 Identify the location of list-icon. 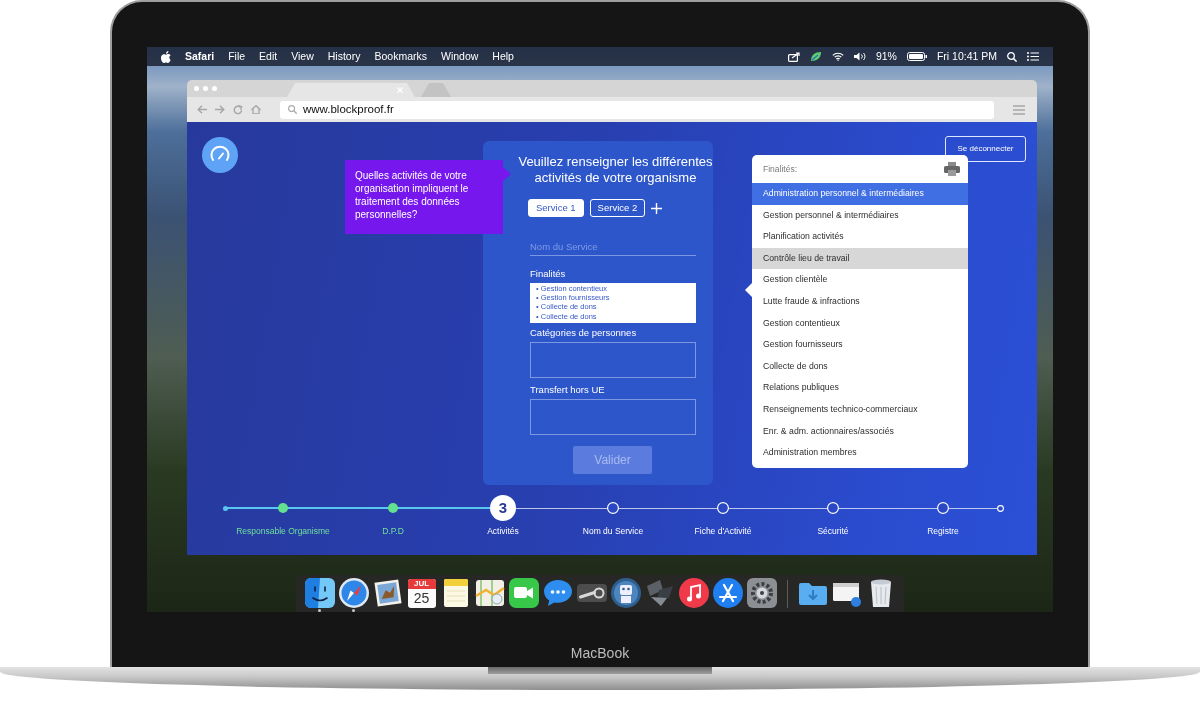
(1033, 56).